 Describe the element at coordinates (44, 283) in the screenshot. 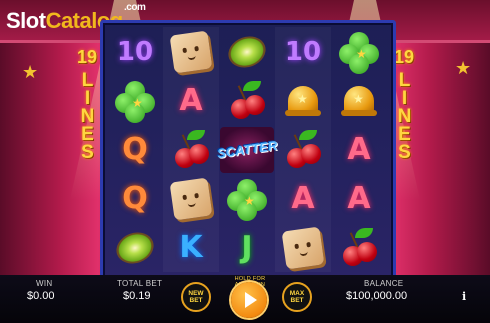

I see `win-label: WIN` at that location.